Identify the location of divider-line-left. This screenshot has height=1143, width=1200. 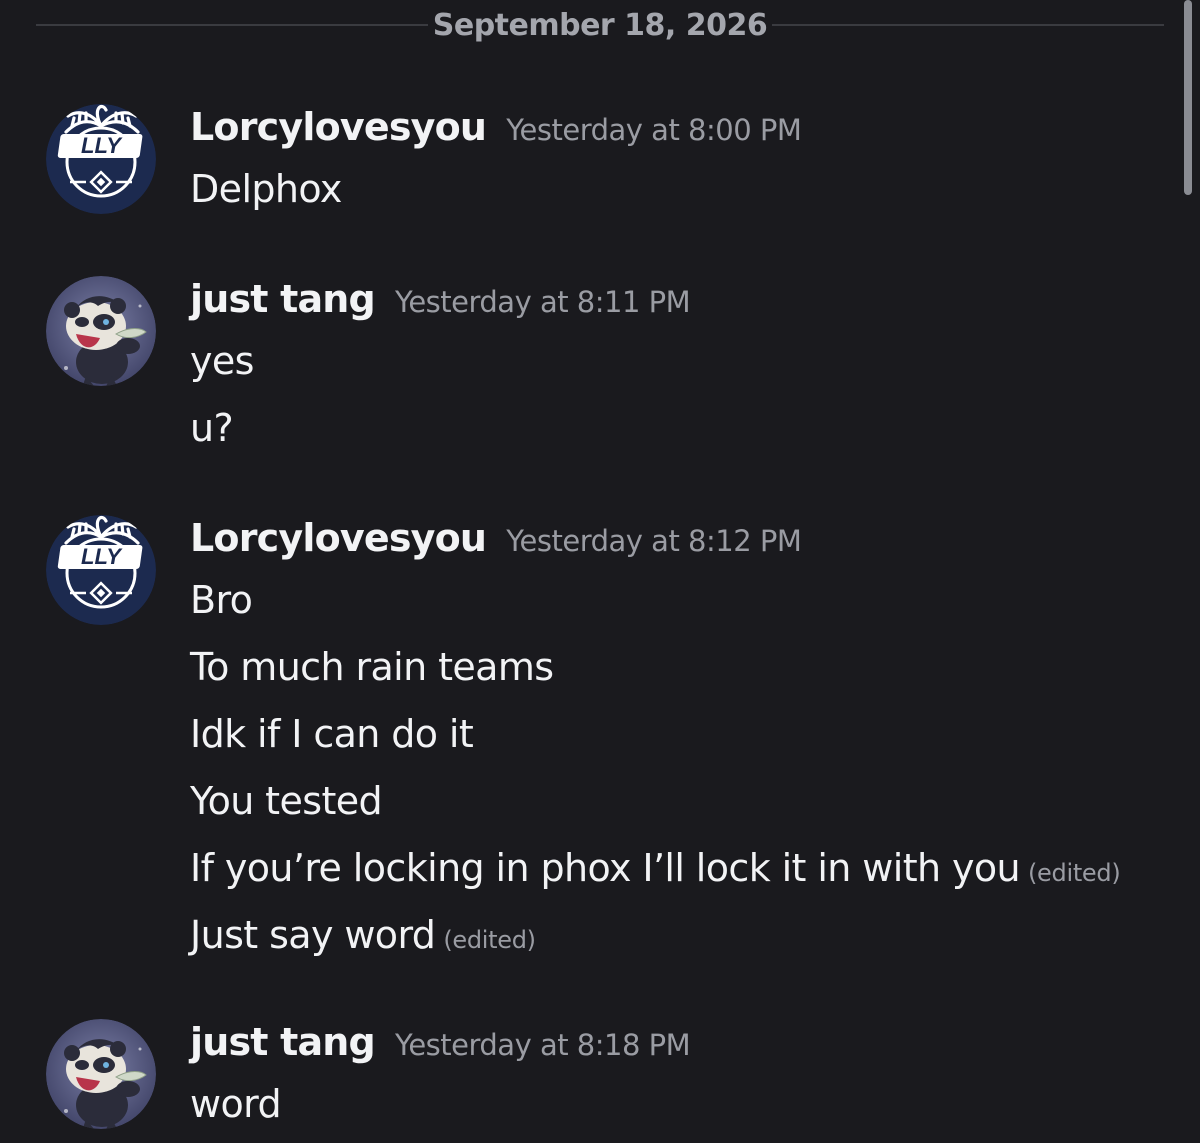
(232, 25).